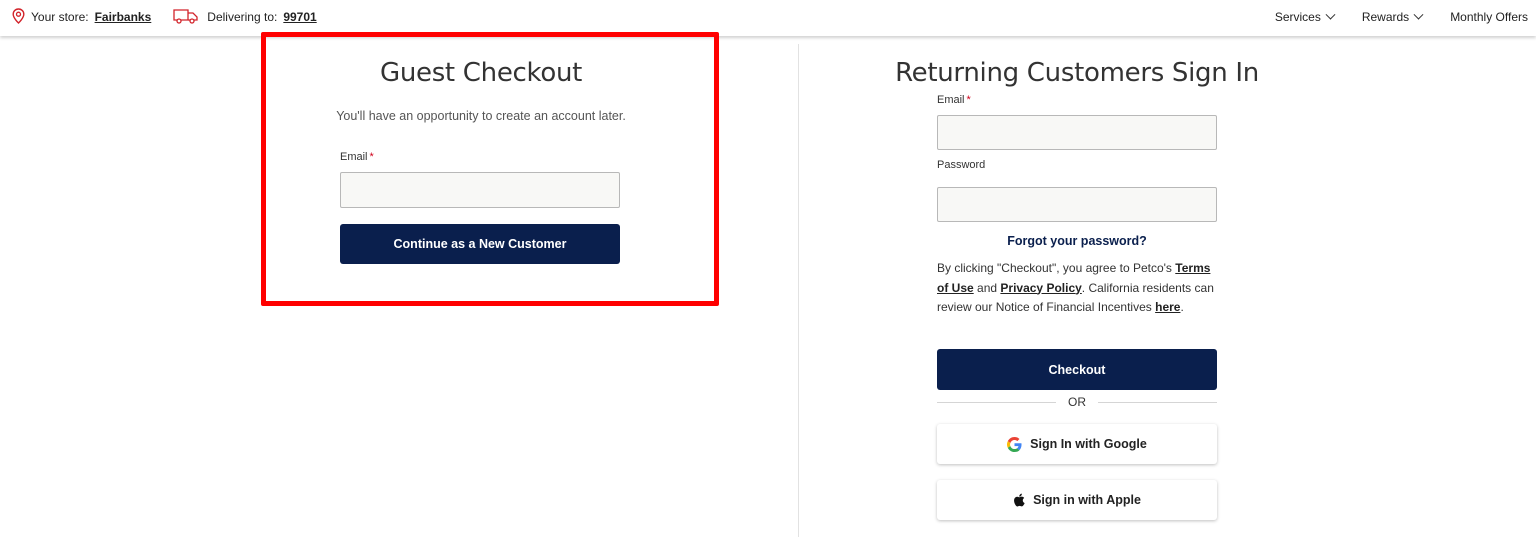 Image resolution: width=1536 pixels, height=537 pixels. What do you see at coordinates (1019, 500) in the screenshot?
I see `apple-icon` at bounding box center [1019, 500].